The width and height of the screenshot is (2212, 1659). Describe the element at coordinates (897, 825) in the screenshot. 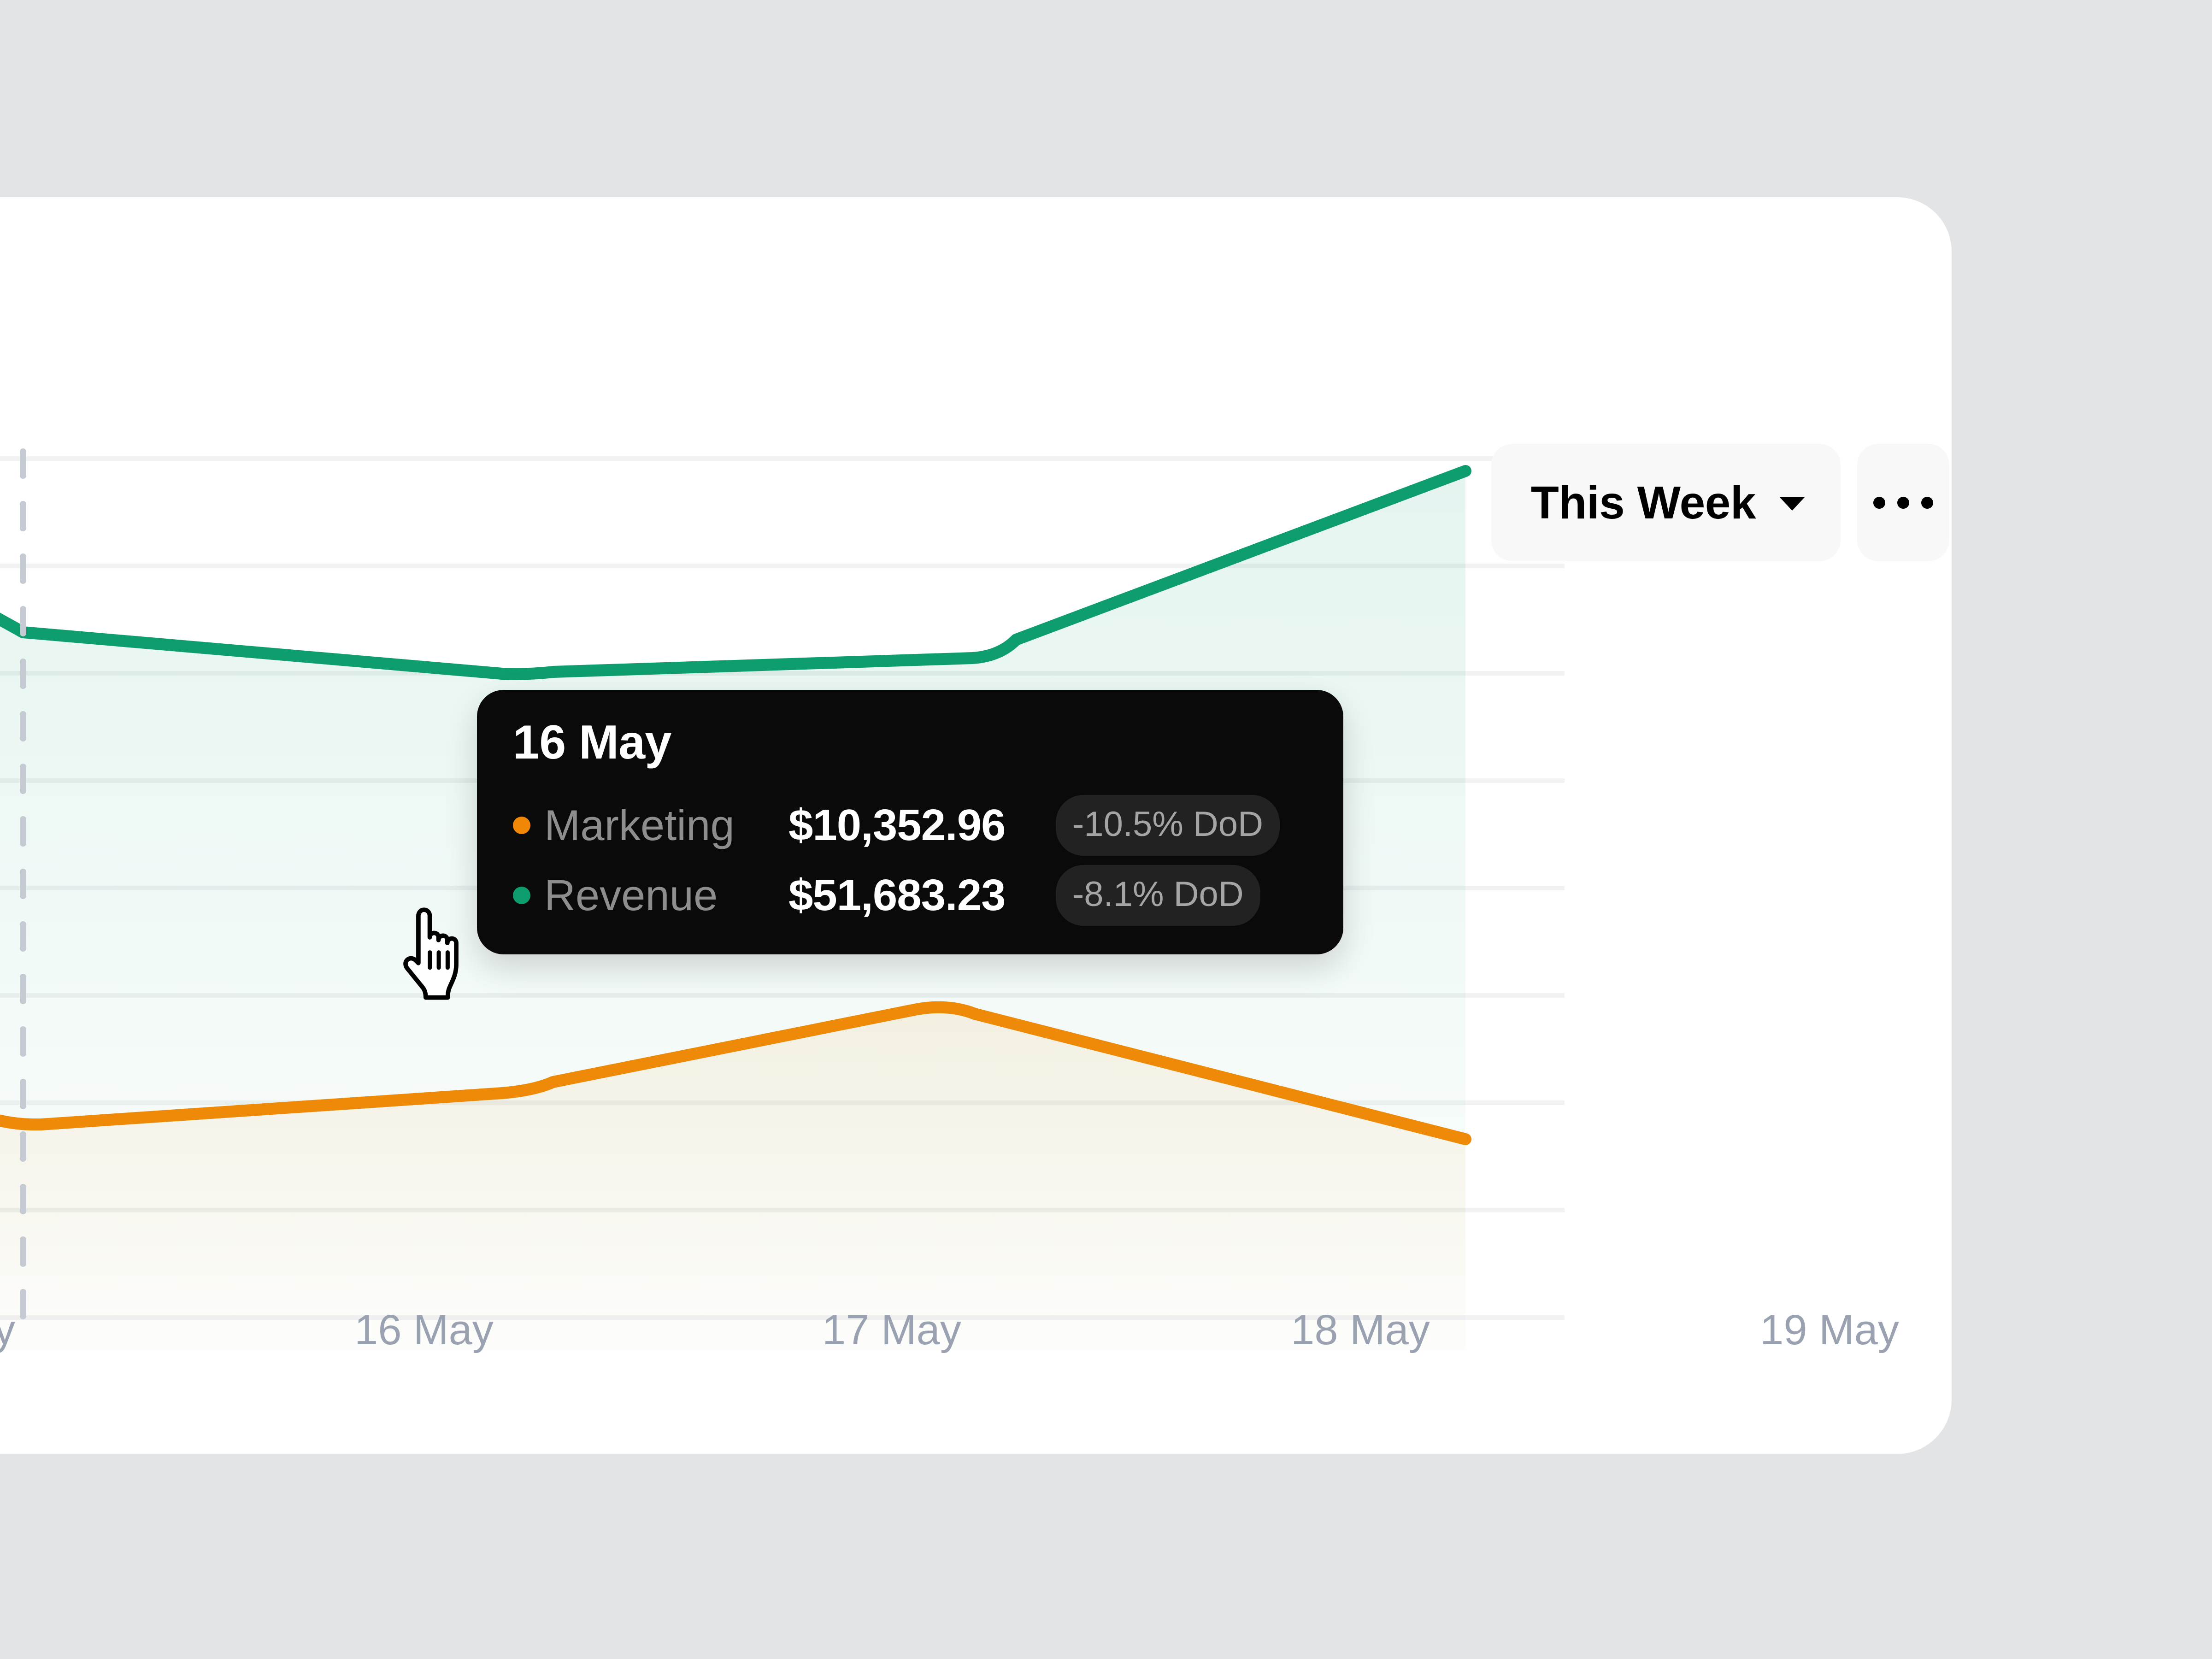

I see `tooltip-series-value: $10,352.96` at that location.